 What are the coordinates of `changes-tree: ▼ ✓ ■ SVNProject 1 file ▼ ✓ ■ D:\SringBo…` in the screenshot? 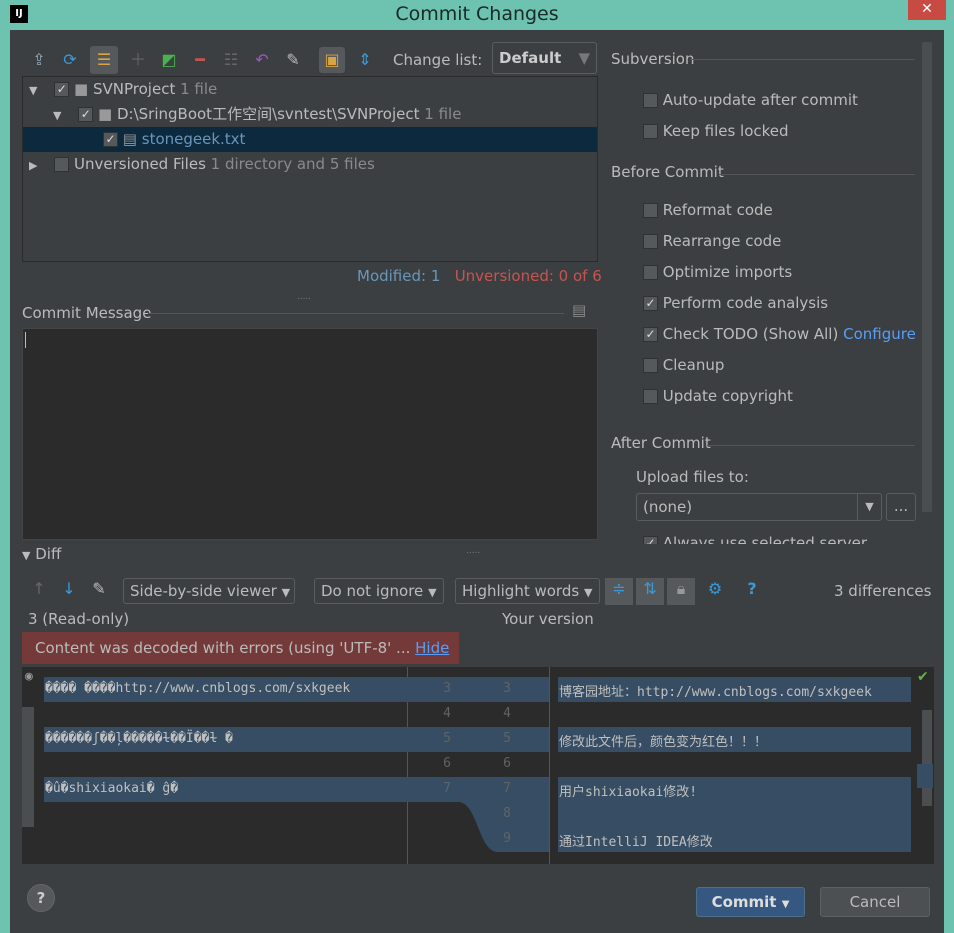 It's located at (310, 169).